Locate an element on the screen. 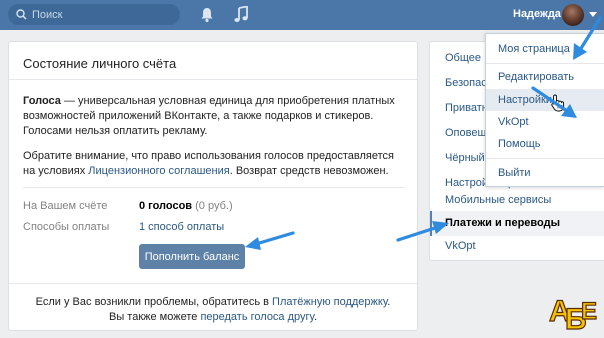 This screenshot has height=338, width=604. balance-amount: 0 голосов is located at coordinates (166, 206).